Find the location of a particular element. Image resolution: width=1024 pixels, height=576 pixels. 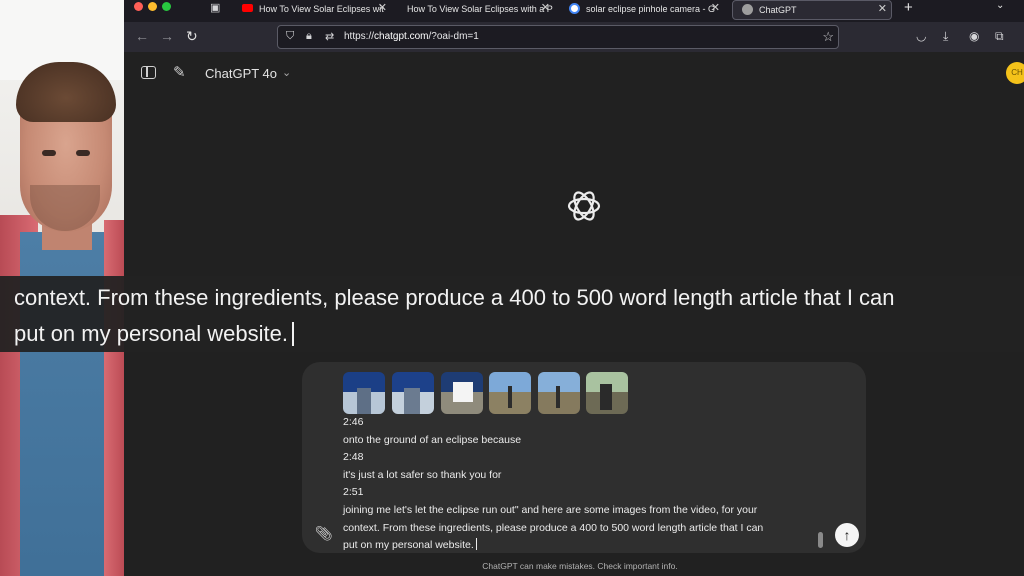

prompt-line: it's just a lot safer so thank you for is located at coordinates (422, 474).